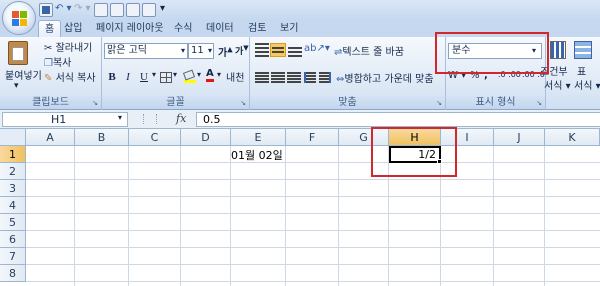 The width and height of the screenshot is (600, 286). I want to click on underline-dropdown-icon: ▾, so click(154, 74).